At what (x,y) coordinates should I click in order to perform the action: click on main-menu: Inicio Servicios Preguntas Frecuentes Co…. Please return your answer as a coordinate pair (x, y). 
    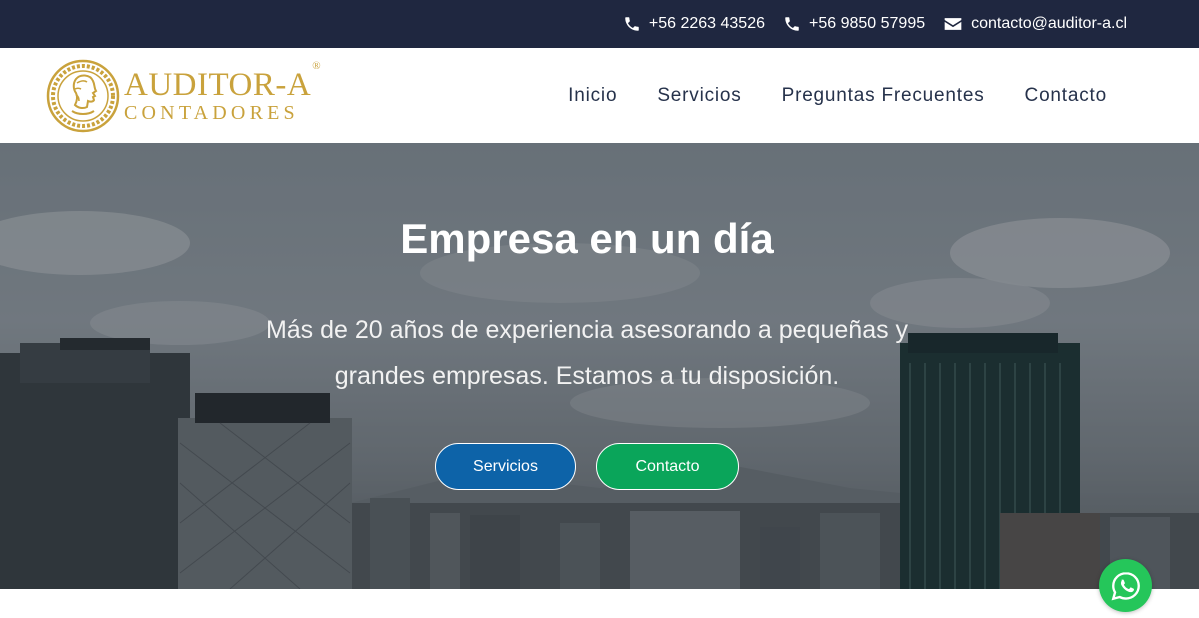
    Looking at the image, I should click on (837, 95).